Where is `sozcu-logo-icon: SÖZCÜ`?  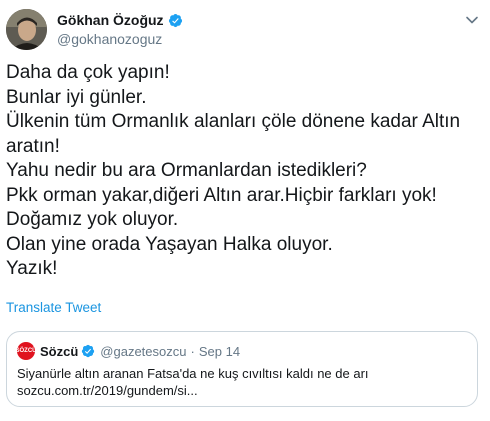 sozcu-logo-icon: SÖZCÜ is located at coordinates (26, 351).